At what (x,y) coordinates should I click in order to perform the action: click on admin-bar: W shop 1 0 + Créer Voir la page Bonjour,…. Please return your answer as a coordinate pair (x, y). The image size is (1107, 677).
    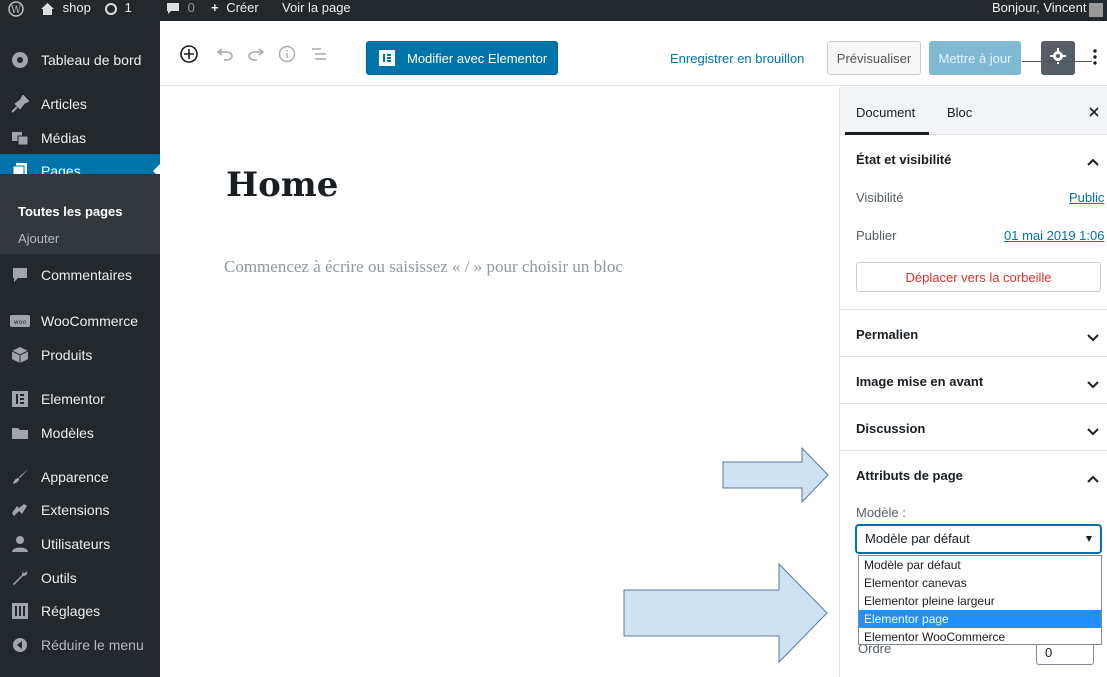
    Looking at the image, I should click on (553, 10).